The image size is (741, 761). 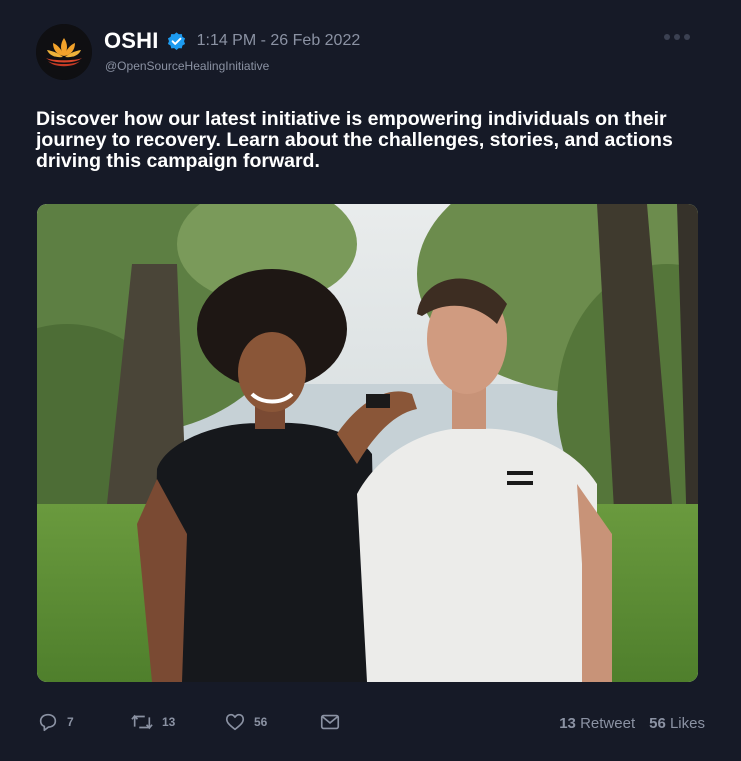 What do you see at coordinates (235, 722) in the screenshot?
I see `like-icon` at bounding box center [235, 722].